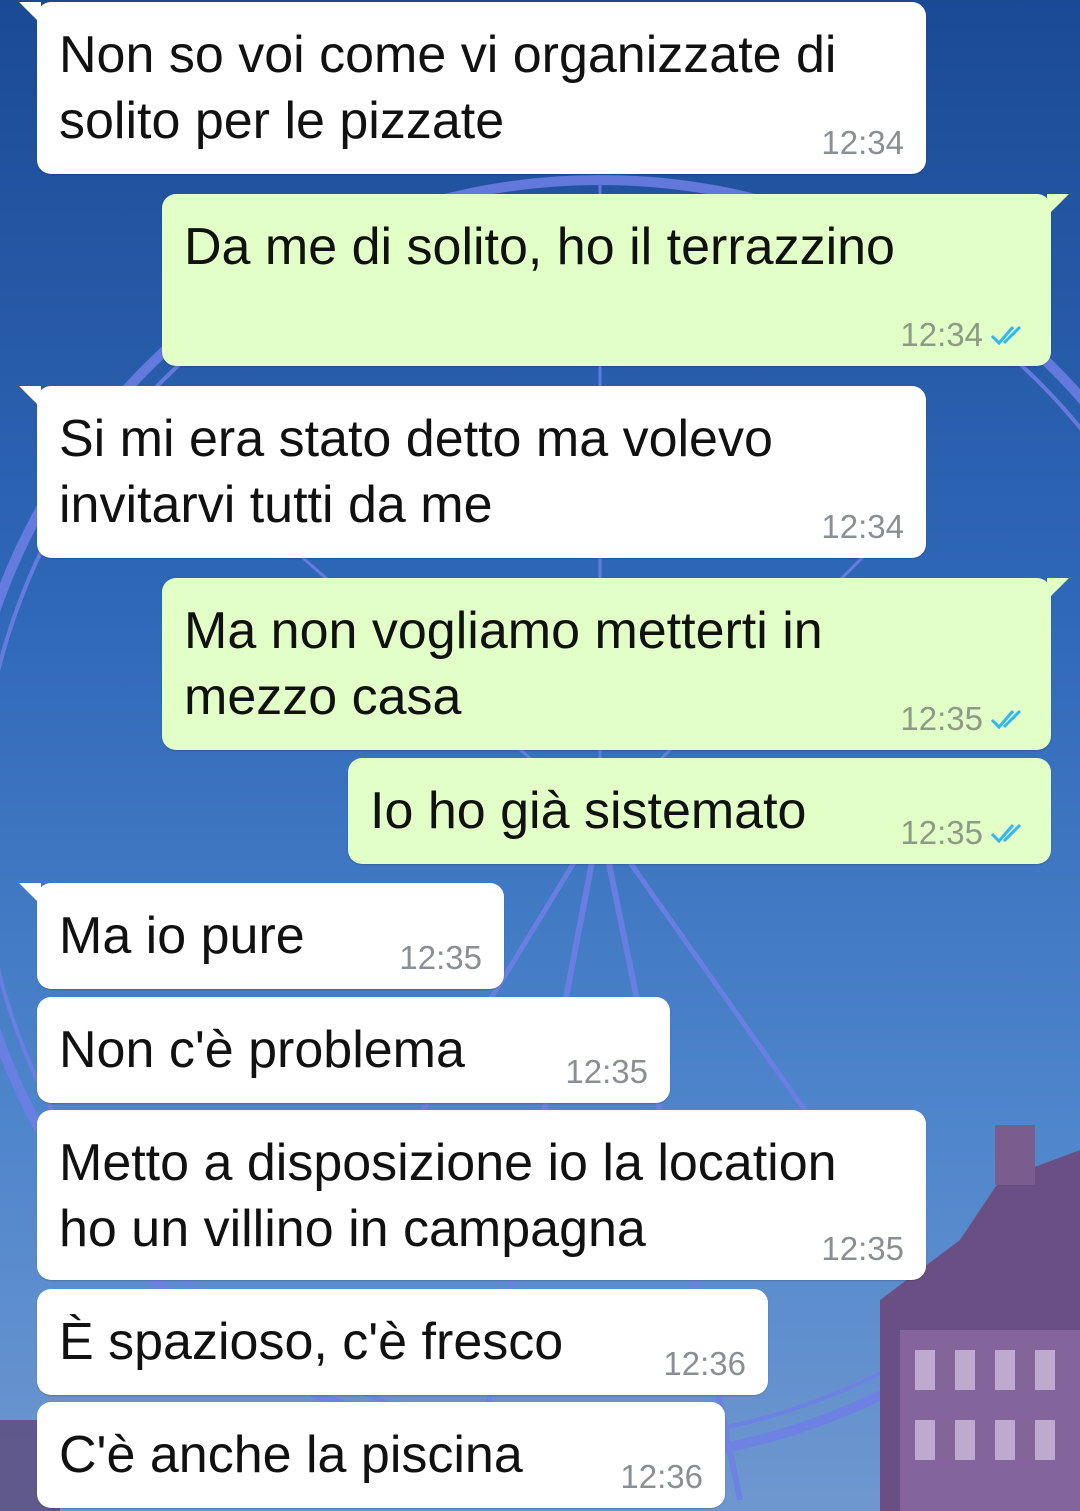 Image resolution: width=1080 pixels, height=1511 pixels. Describe the element at coordinates (699, 811) in the screenshot. I see `message-outgoing: Io ho già sistemato 12:35` at that location.